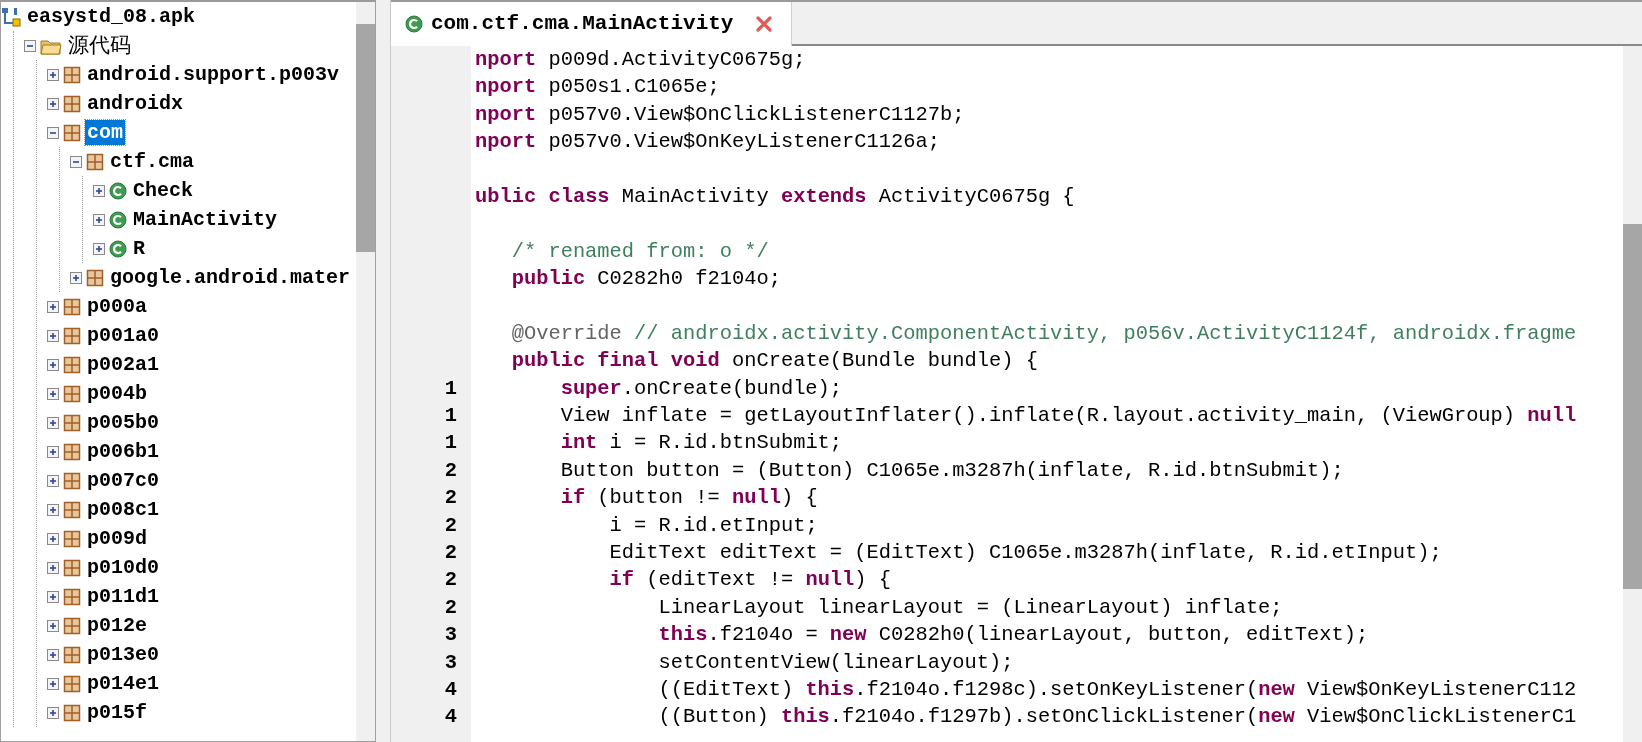 This screenshot has width=1642, height=742. I want to click on code-line: ((Button) this.f2104o.f1297b).setOnClickListener(new View$OnClickListenerC1, so click(1117, 717).